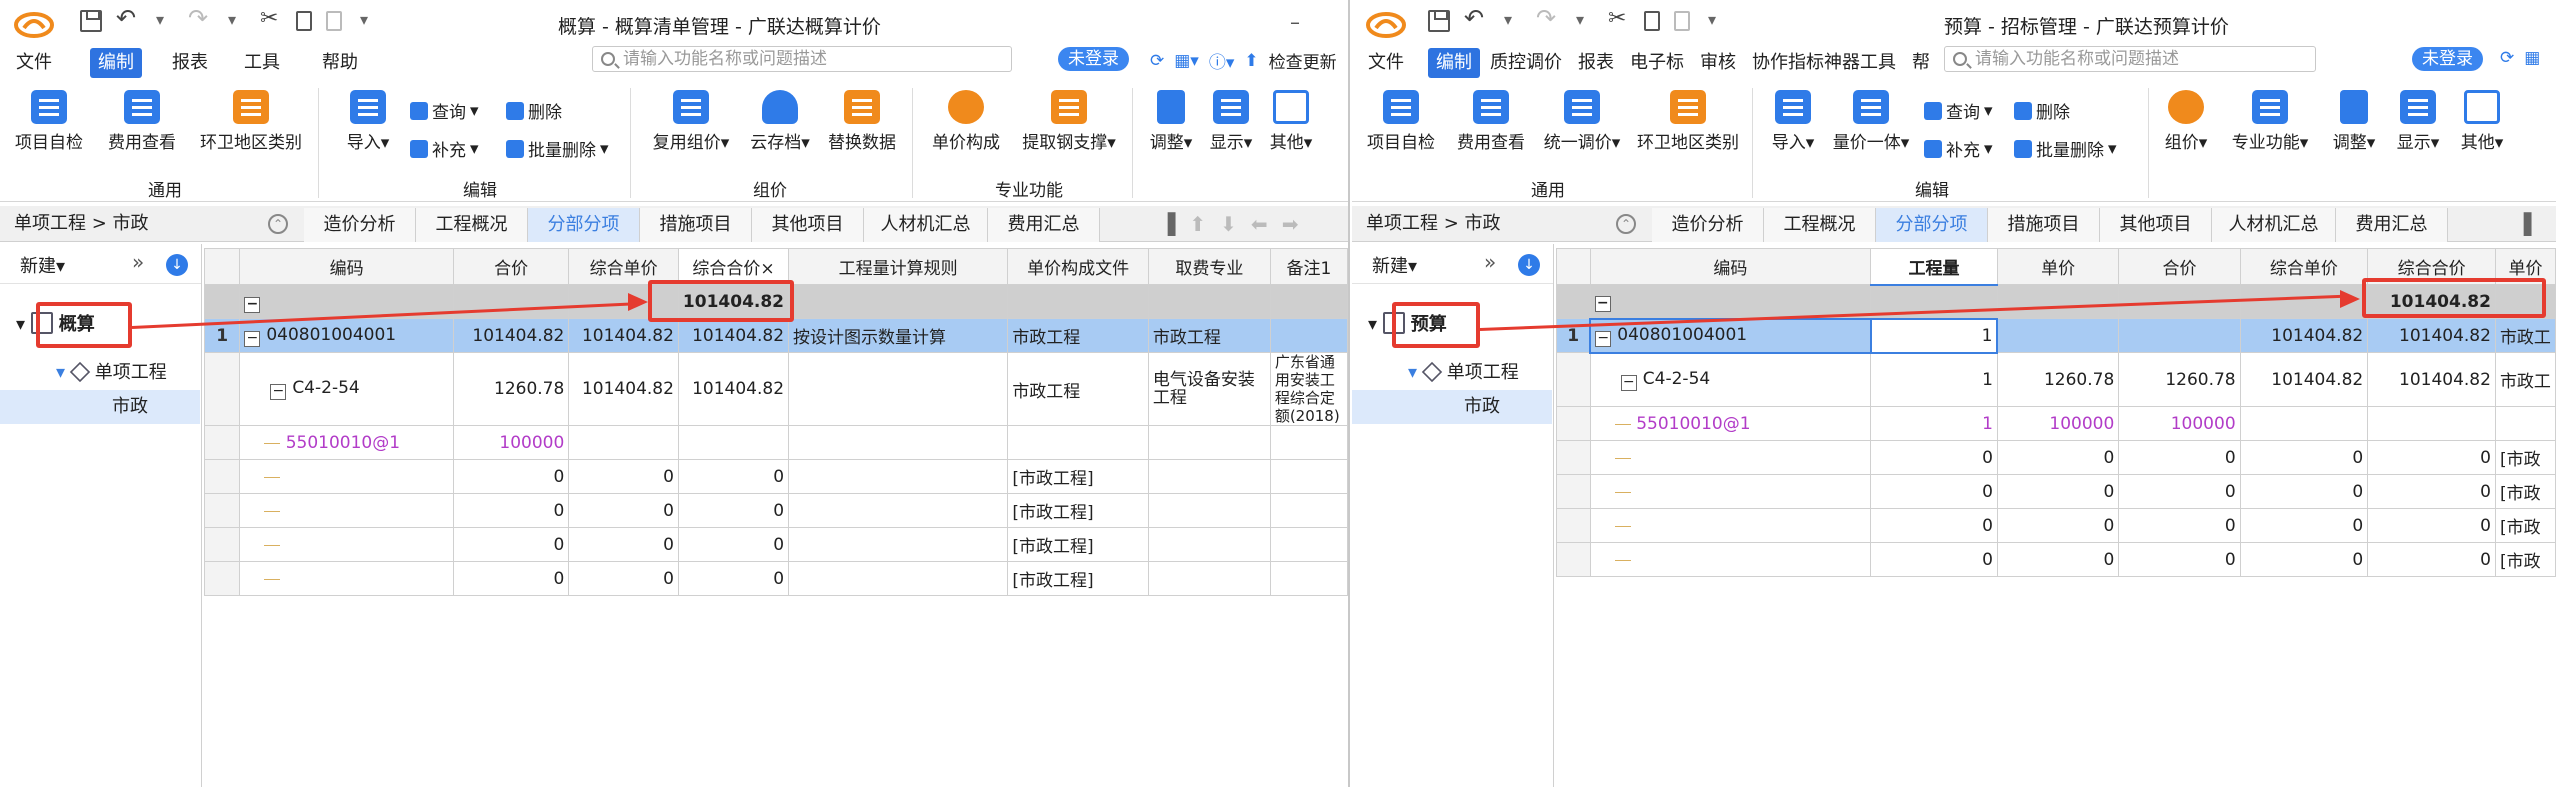  I want to click on menu-file: 文件, so click(1386, 63).